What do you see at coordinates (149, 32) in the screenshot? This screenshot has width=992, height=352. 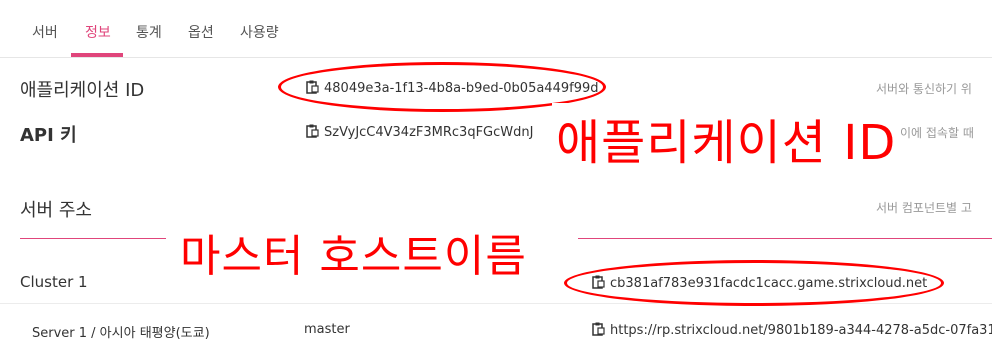 I see `tab-stats: 통계` at bounding box center [149, 32].